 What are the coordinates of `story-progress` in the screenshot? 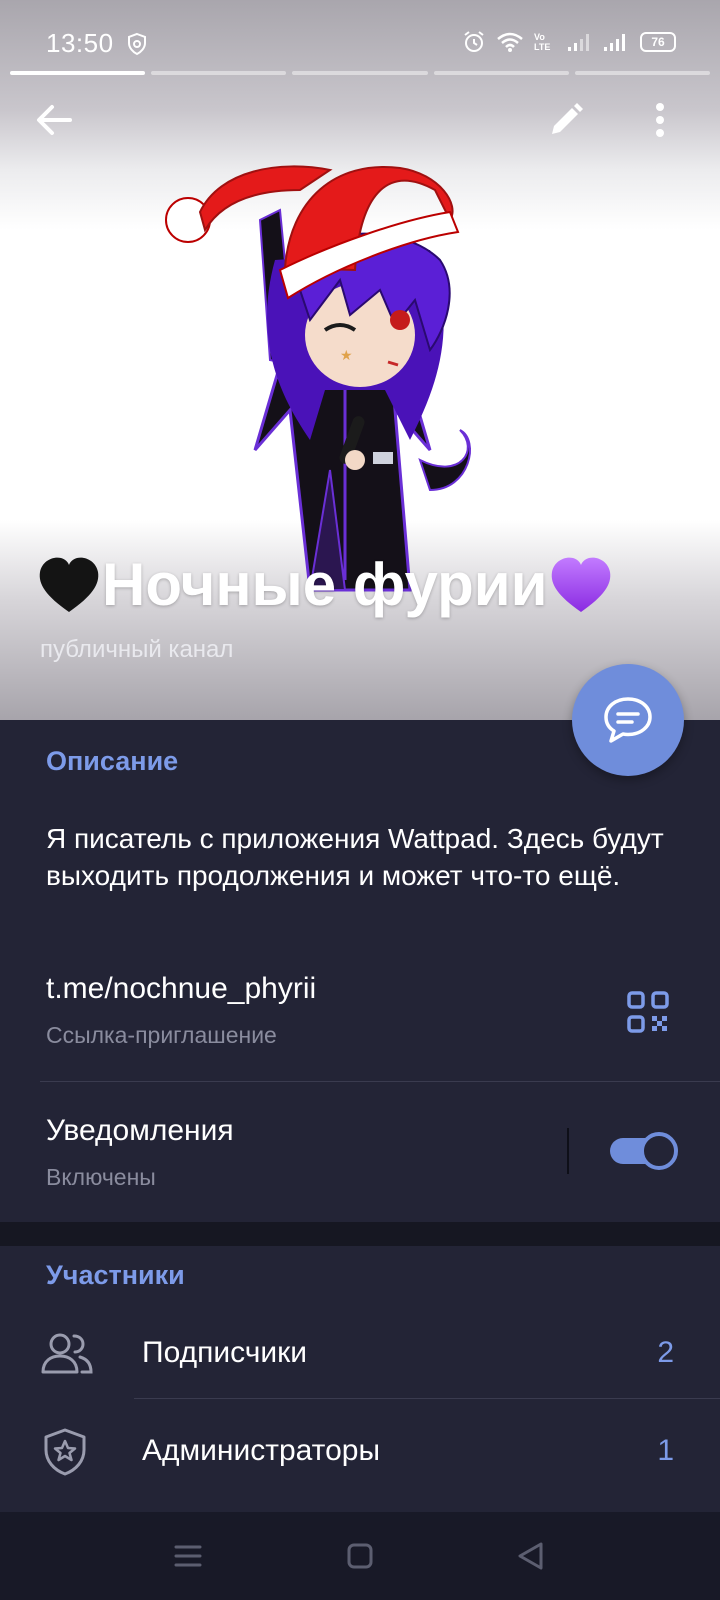 It's located at (360, 73).